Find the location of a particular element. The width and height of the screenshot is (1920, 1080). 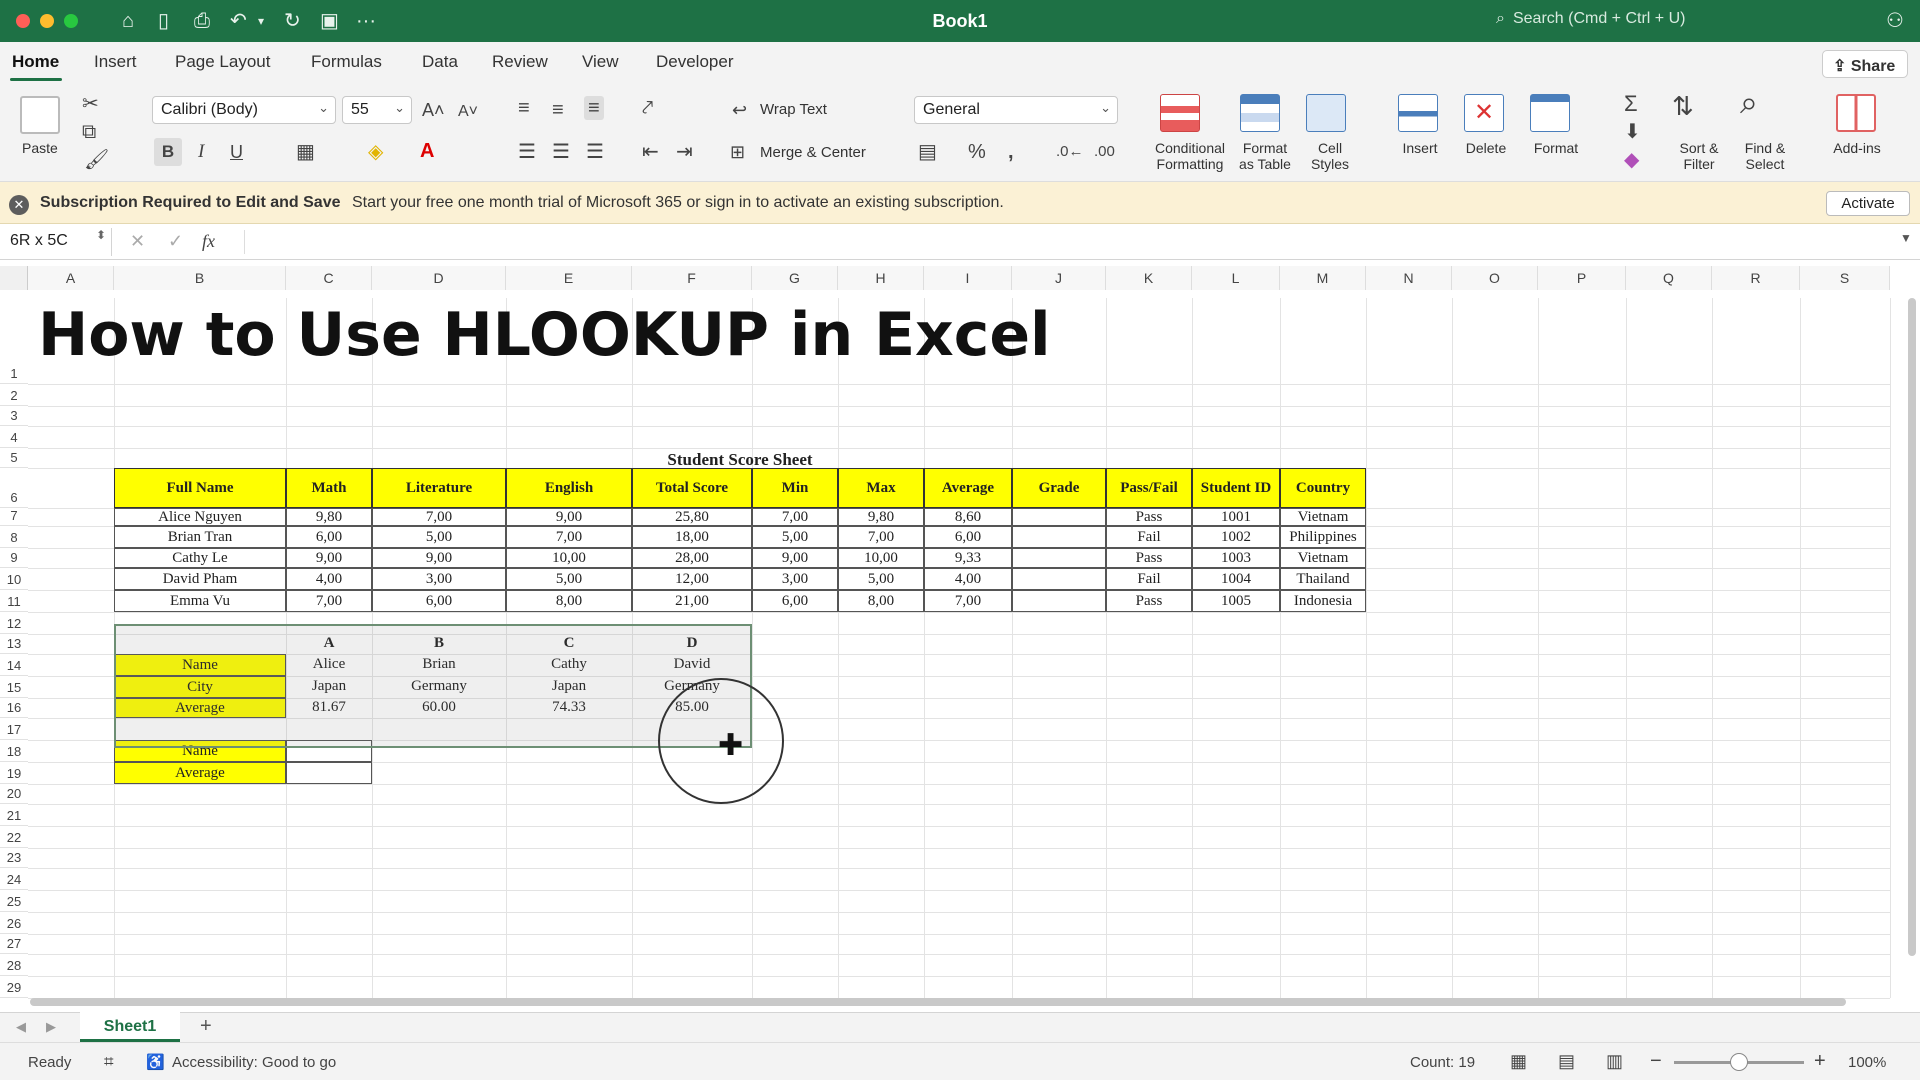

decrease-decimal-icon: .00 is located at coordinates (1104, 152).